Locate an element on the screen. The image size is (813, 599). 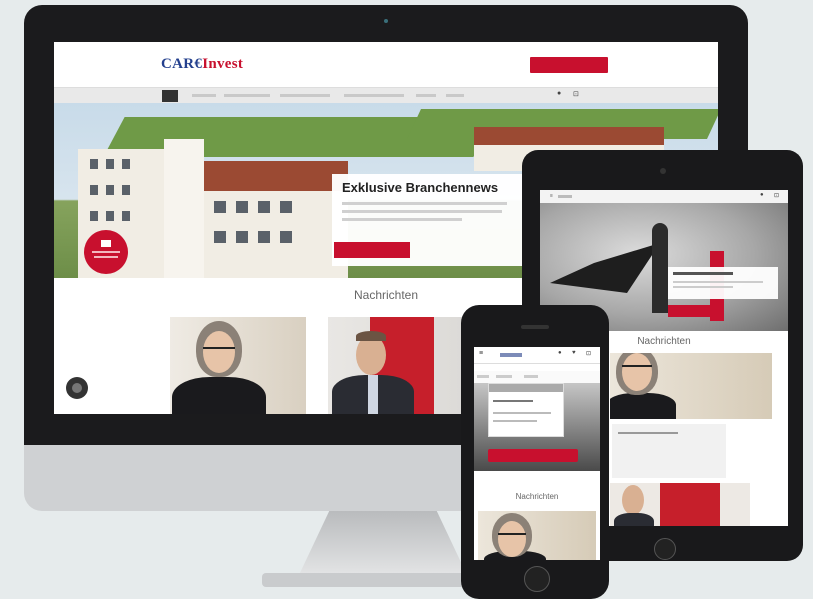
hero-title: Exklusive Branchennews is located at coordinates (420, 187).